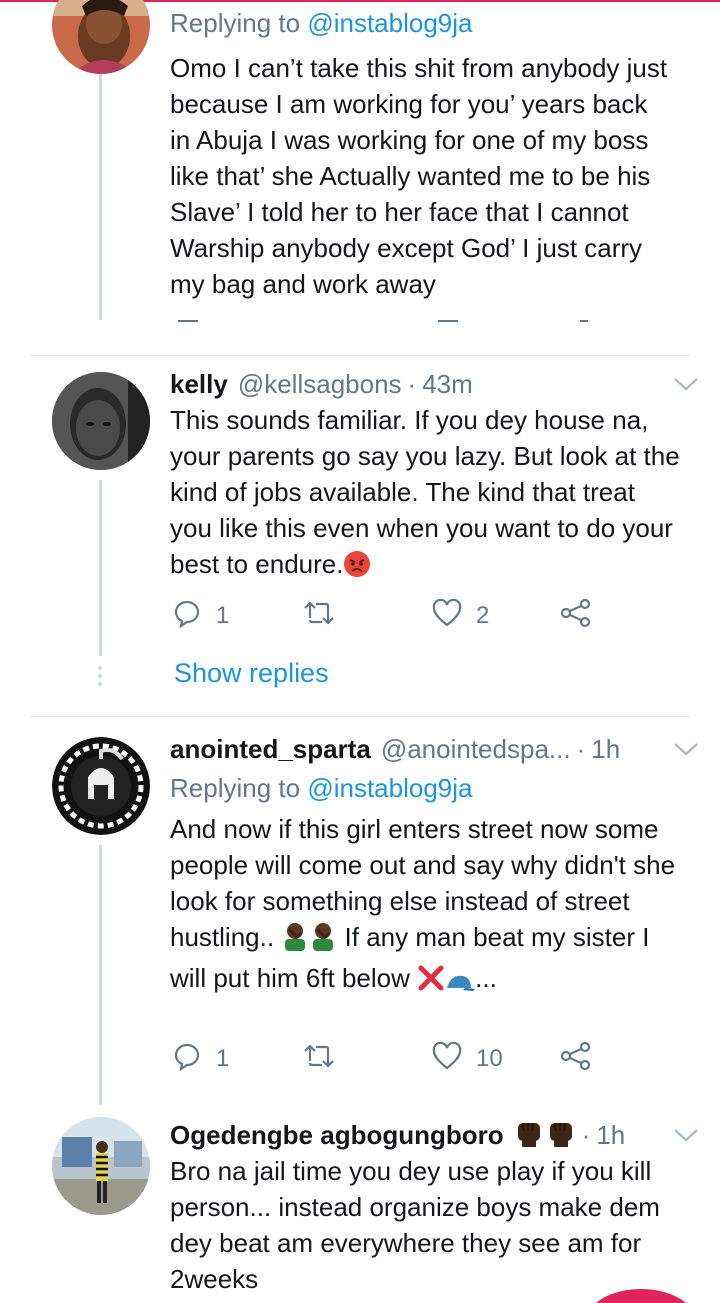 The height and width of the screenshot is (1303, 720). What do you see at coordinates (270, 749) in the screenshot?
I see `display-name: anointed_sparta` at bounding box center [270, 749].